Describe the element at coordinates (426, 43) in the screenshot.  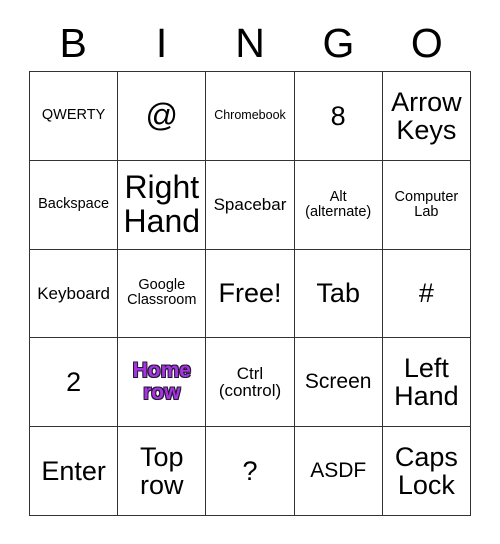
I see `header-letter-o: O` at that location.